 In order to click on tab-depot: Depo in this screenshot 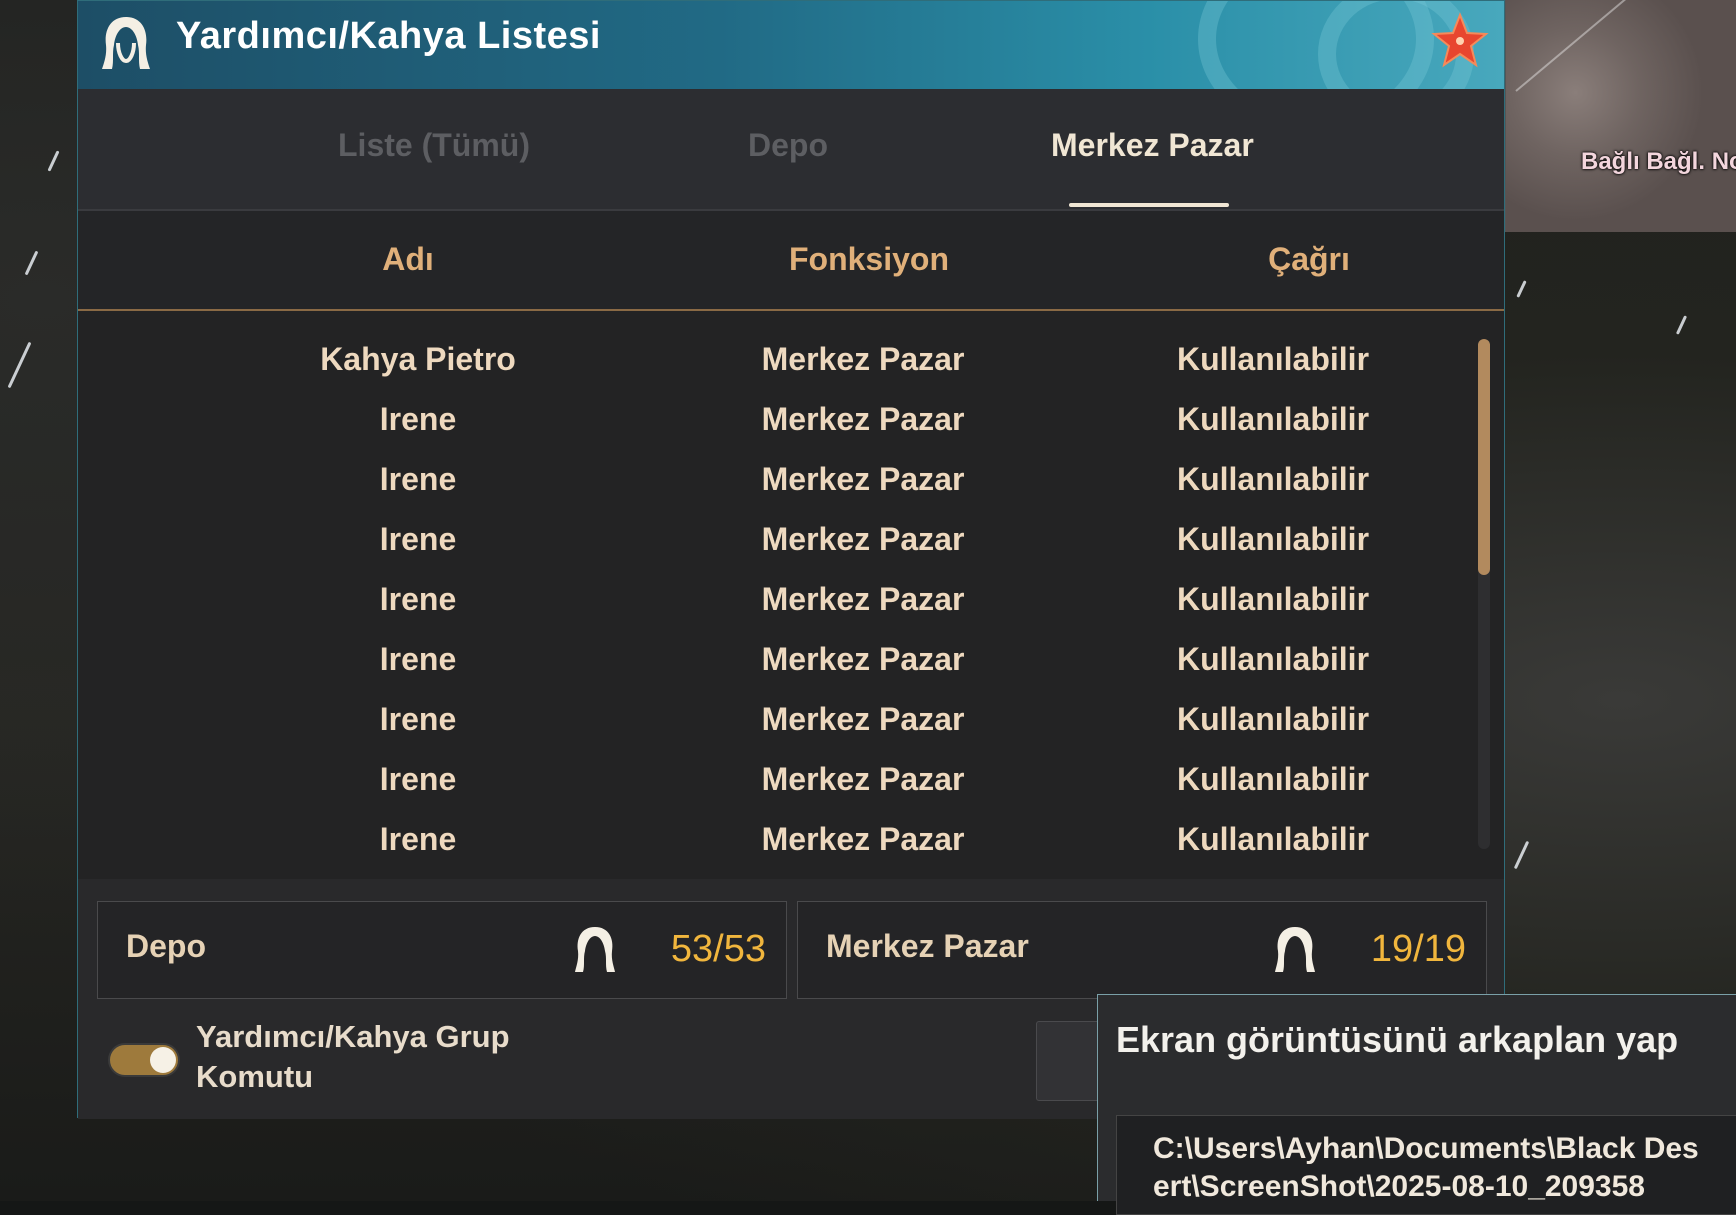, I will do `click(788, 145)`.